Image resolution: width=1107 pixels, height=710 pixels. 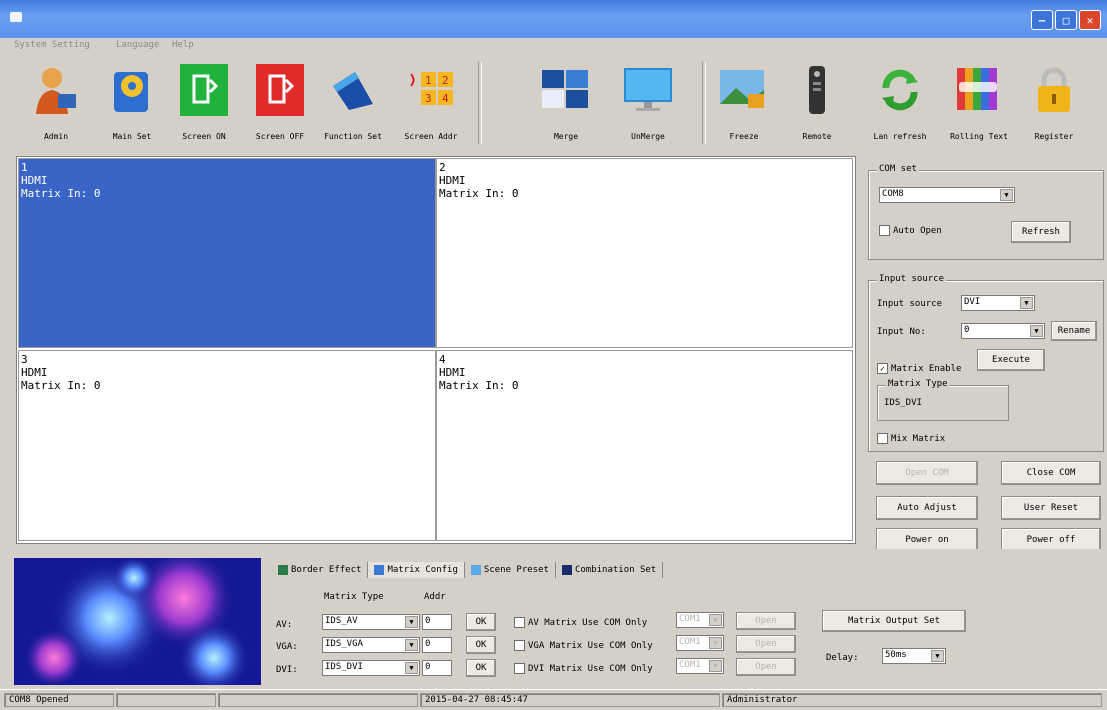 I want to click on vga-com-select: COM1 ▼, so click(x=700, y=643).